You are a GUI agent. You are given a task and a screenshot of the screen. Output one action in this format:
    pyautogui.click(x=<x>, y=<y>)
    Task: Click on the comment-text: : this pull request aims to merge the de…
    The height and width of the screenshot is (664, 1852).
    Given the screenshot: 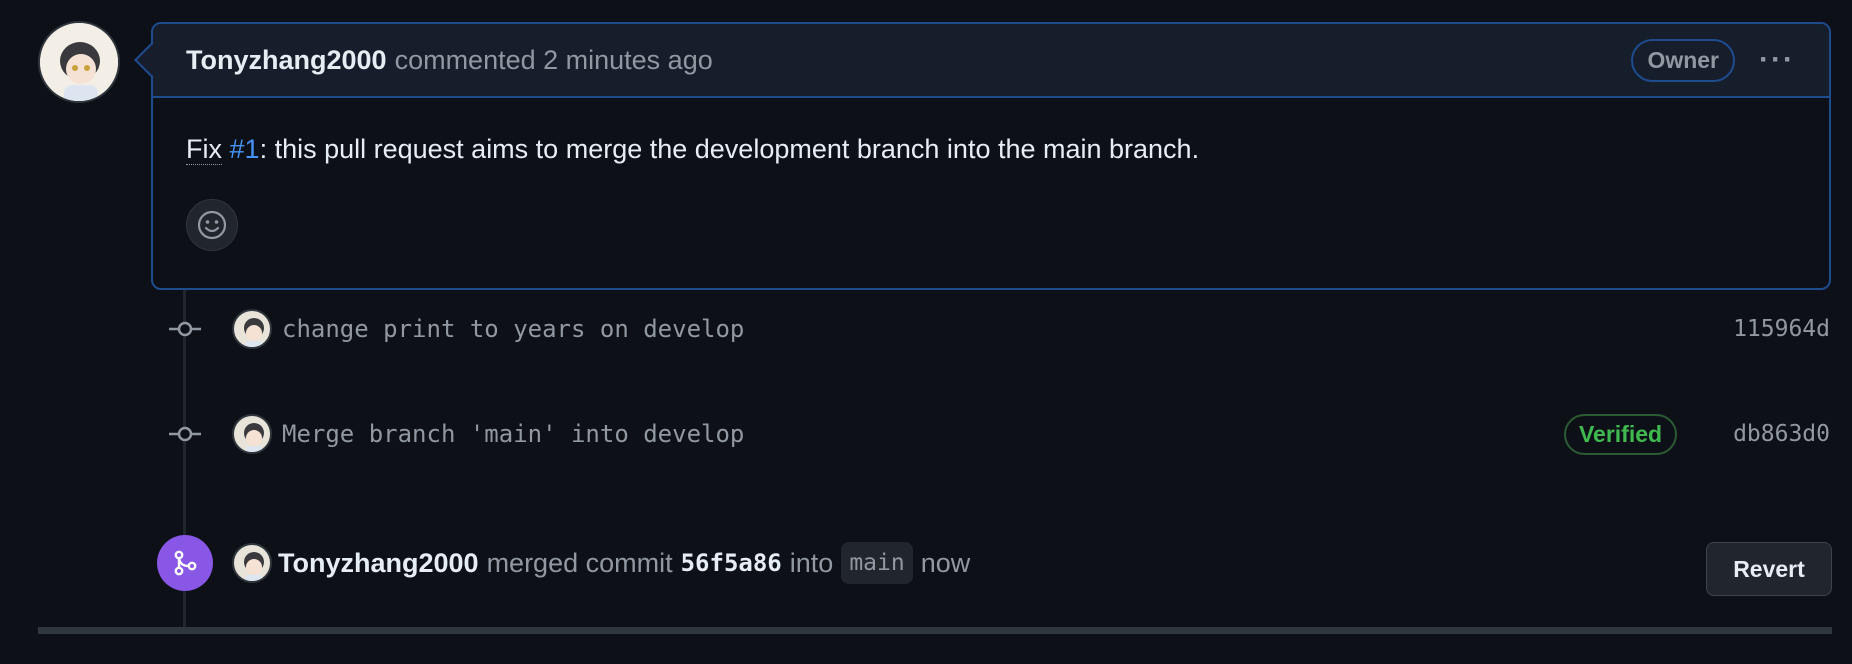 What is the action you would take?
    pyautogui.click(x=729, y=149)
    